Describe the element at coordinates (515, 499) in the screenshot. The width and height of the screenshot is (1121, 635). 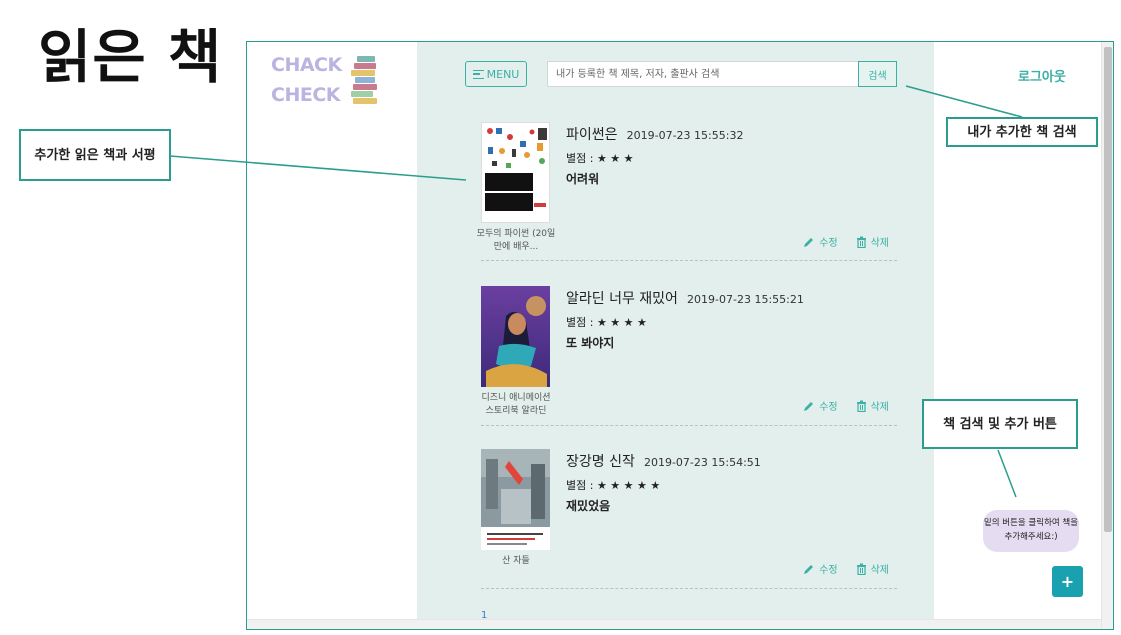
I see `book-cover-living` at that location.